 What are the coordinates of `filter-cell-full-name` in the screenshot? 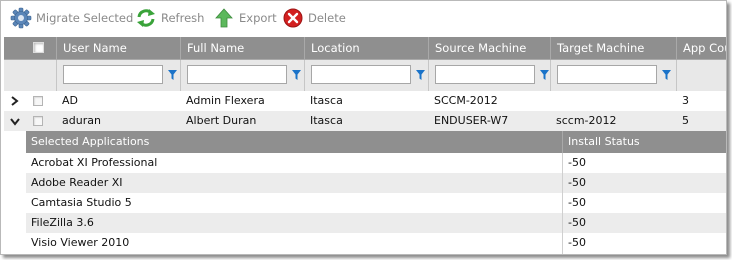 It's located at (242, 75).